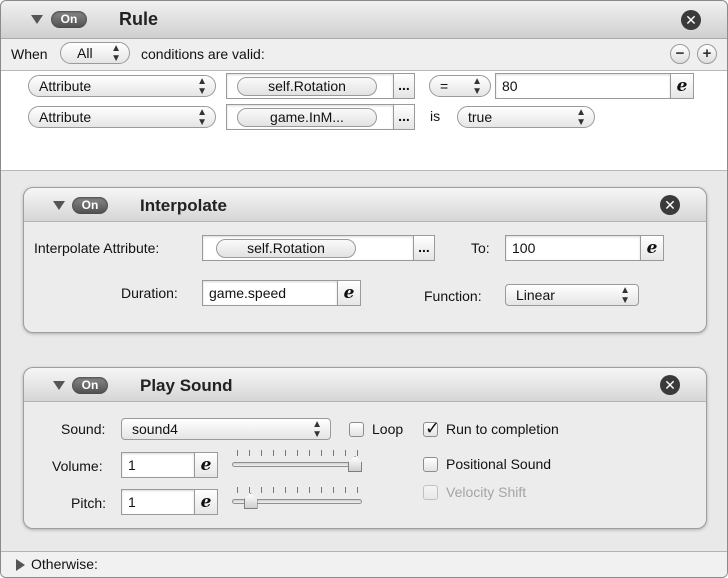 This screenshot has width=728, height=578. I want to click on loop-checkbox, so click(356, 429).